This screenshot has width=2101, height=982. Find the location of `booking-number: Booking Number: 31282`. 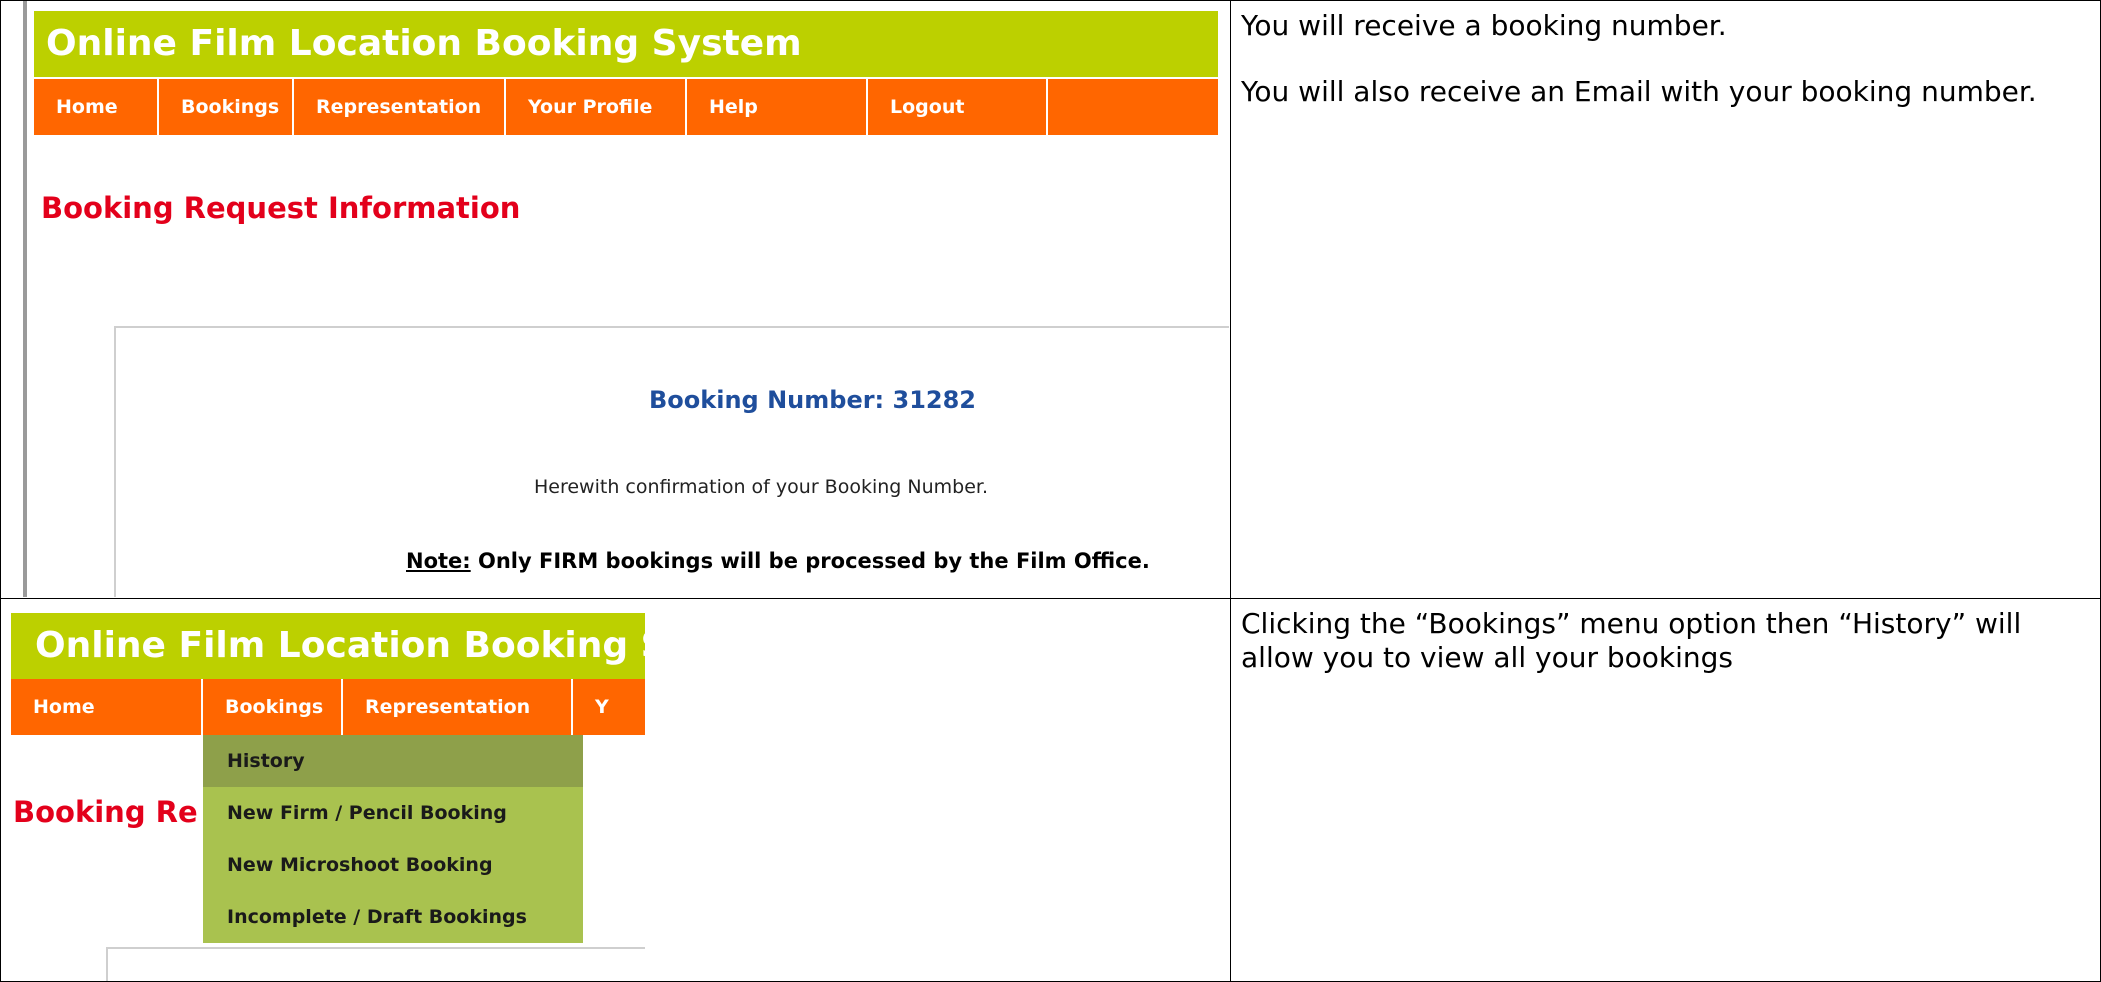

booking-number: Booking Number: 31282 is located at coordinates (812, 400).